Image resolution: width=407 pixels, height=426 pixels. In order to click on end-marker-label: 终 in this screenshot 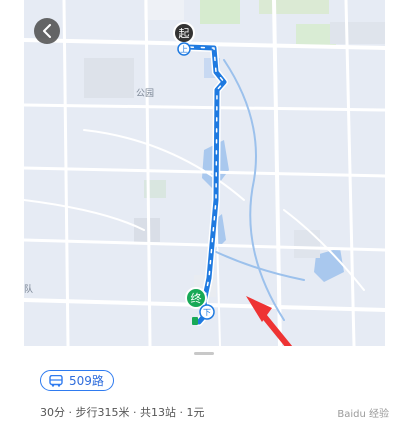, I will do `click(196, 298)`.